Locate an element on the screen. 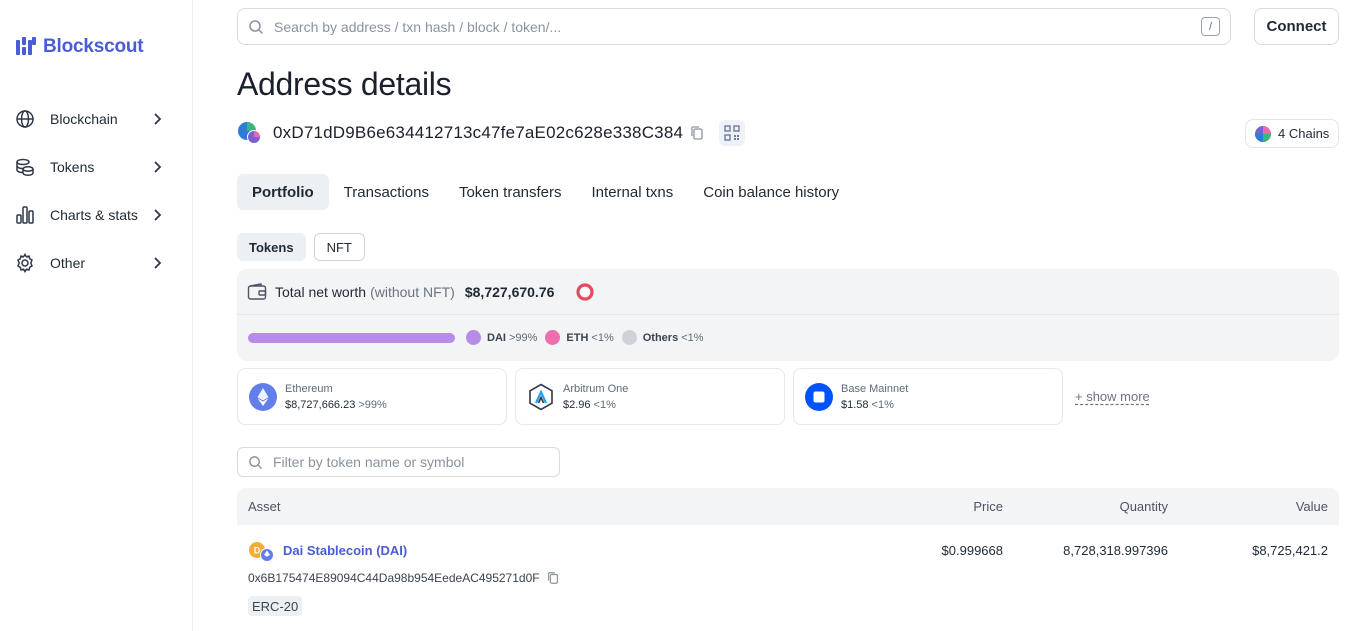 Image resolution: width=1366 pixels, height=631 pixels. bar-chart-icon is located at coordinates (25, 215).